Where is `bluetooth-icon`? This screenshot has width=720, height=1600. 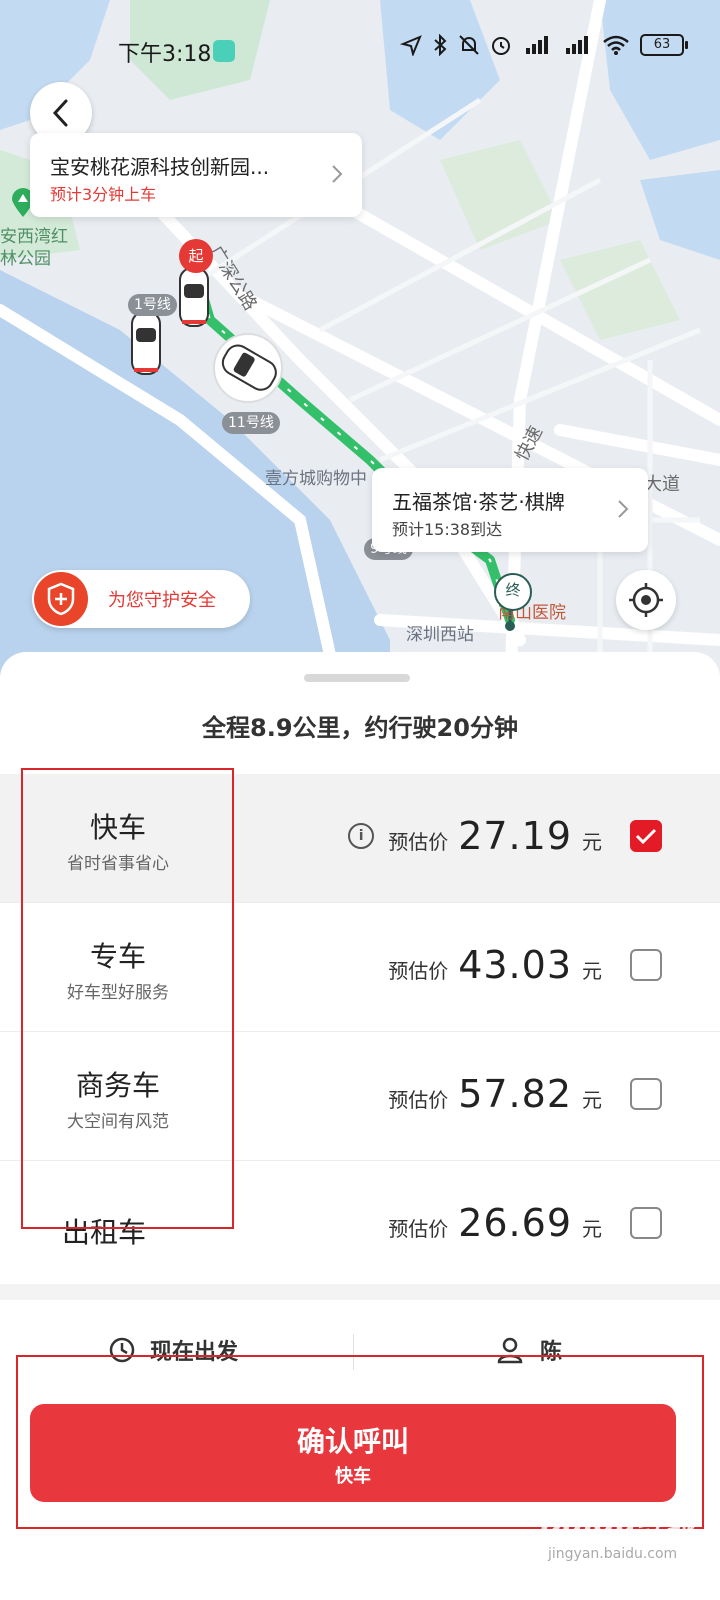 bluetooth-icon is located at coordinates (440, 45).